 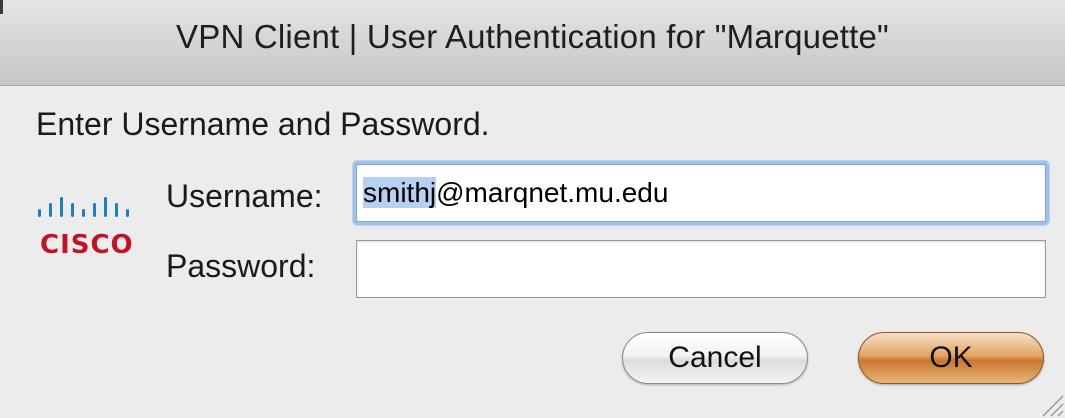 What do you see at coordinates (1, 7) in the screenshot?
I see `window-corner-mark` at bounding box center [1, 7].